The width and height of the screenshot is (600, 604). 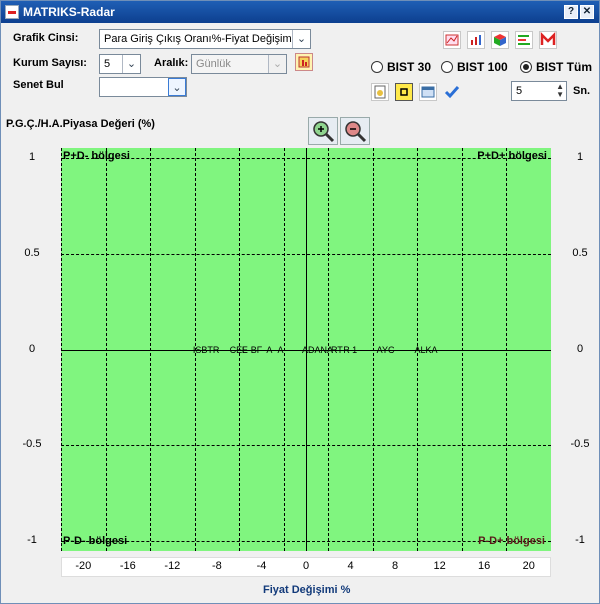 I want to click on zone-top-right: P+D+ bölgesi, so click(x=512, y=156).